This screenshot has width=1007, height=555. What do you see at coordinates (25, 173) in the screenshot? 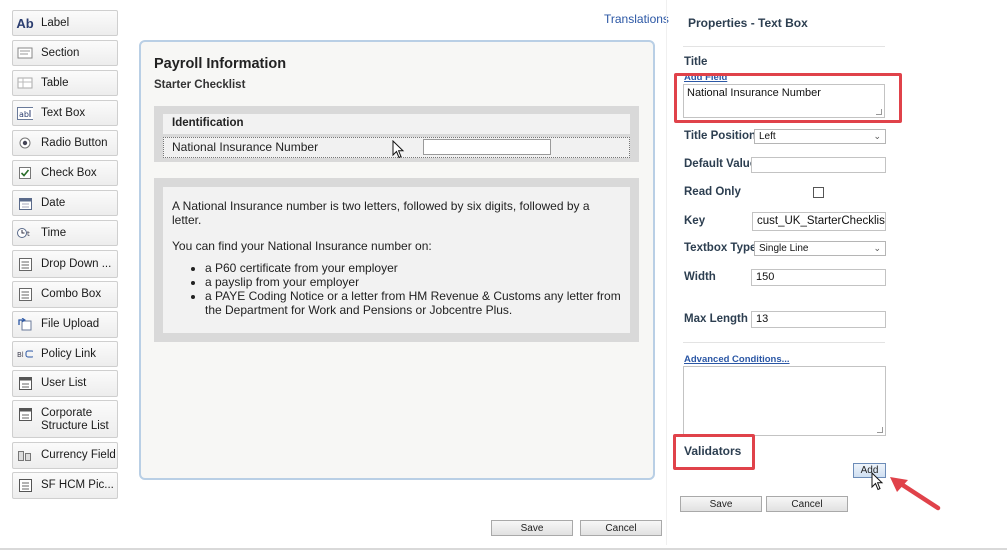
I see `check-box-icon` at bounding box center [25, 173].